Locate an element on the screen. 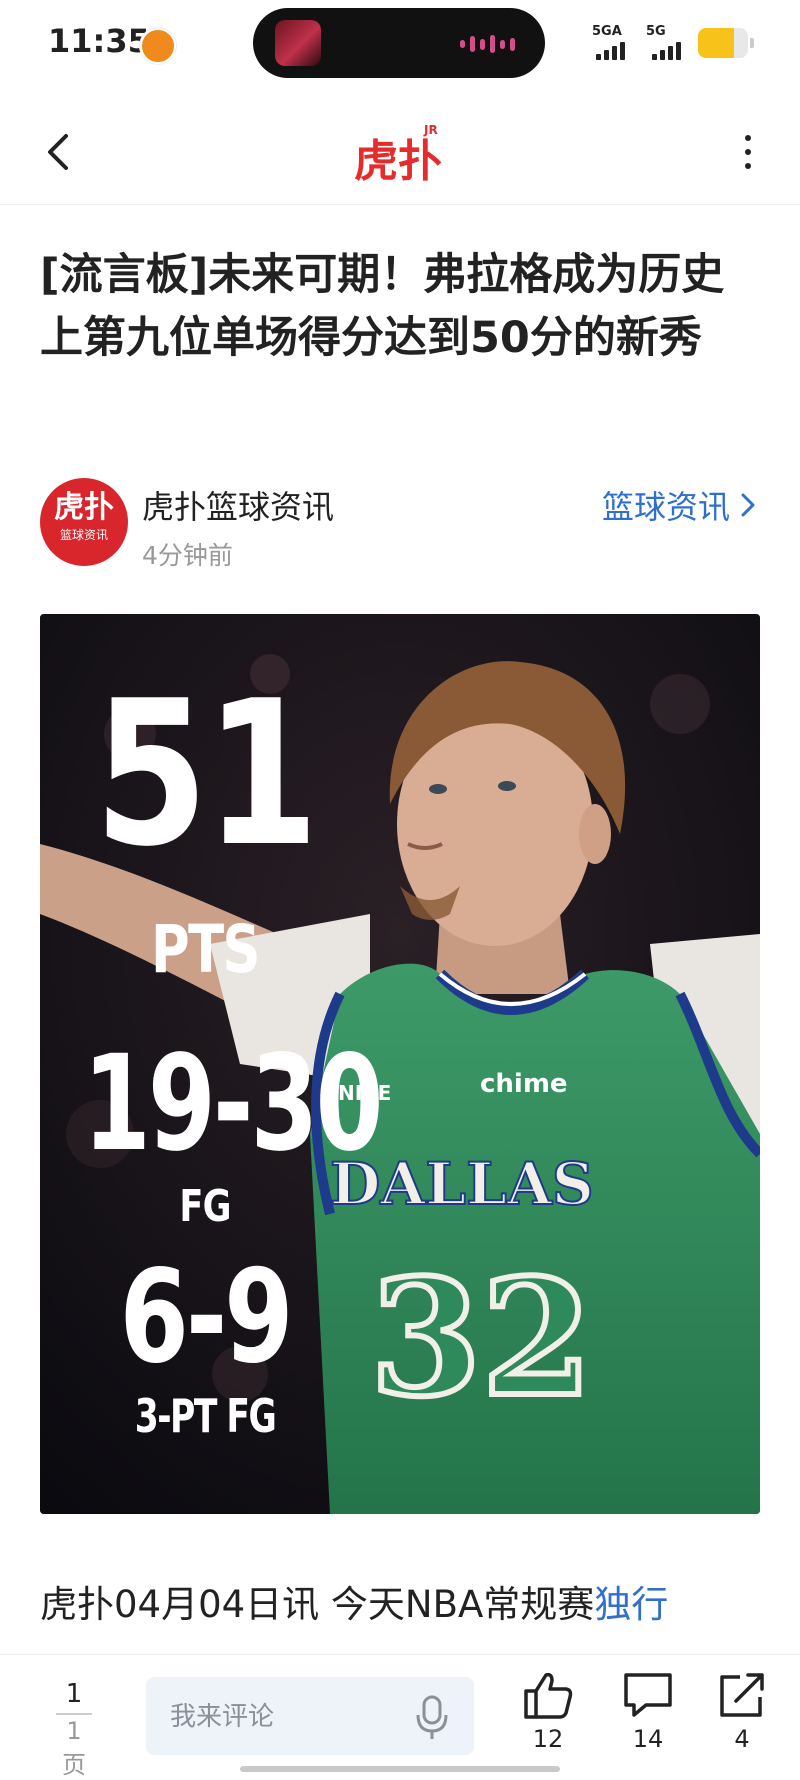 The width and height of the screenshot is (800, 1780). stat-three-pointers: 6-9 is located at coordinates (206, 1317).